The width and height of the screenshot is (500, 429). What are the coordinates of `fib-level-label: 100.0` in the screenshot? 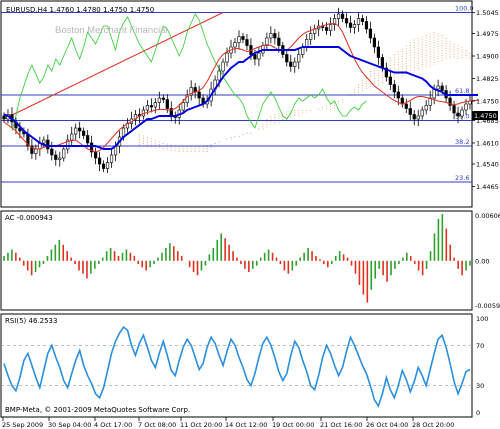 It's located at (464, 9).